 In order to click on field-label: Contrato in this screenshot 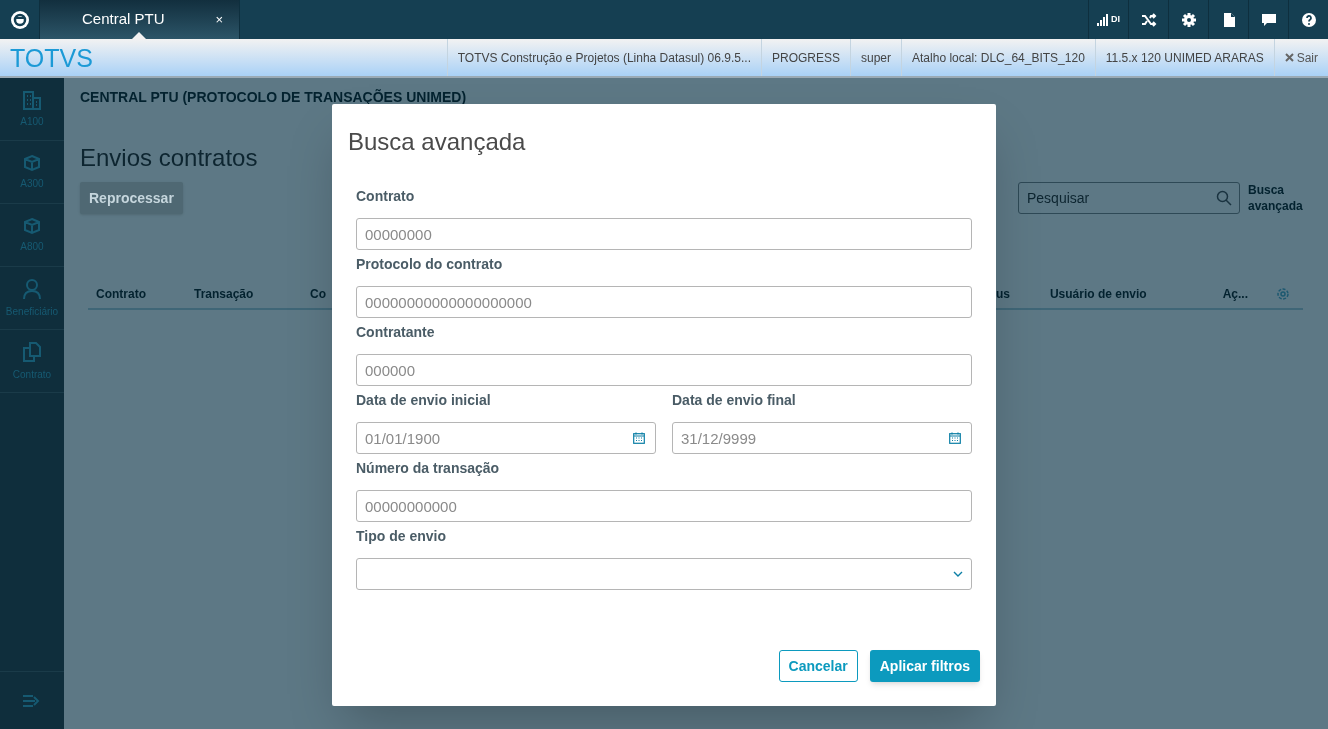, I will do `click(386, 196)`.